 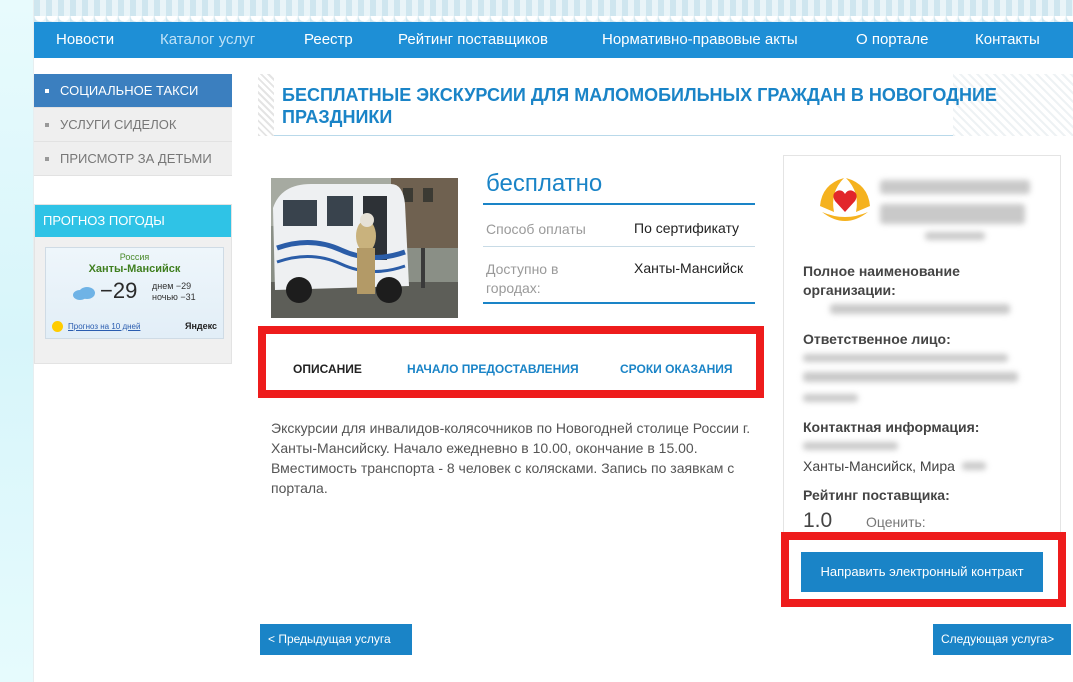 I want to click on sidebar-item-caregivers: УСЛУГИ СИДЕЛОК, so click(x=133, y=125).